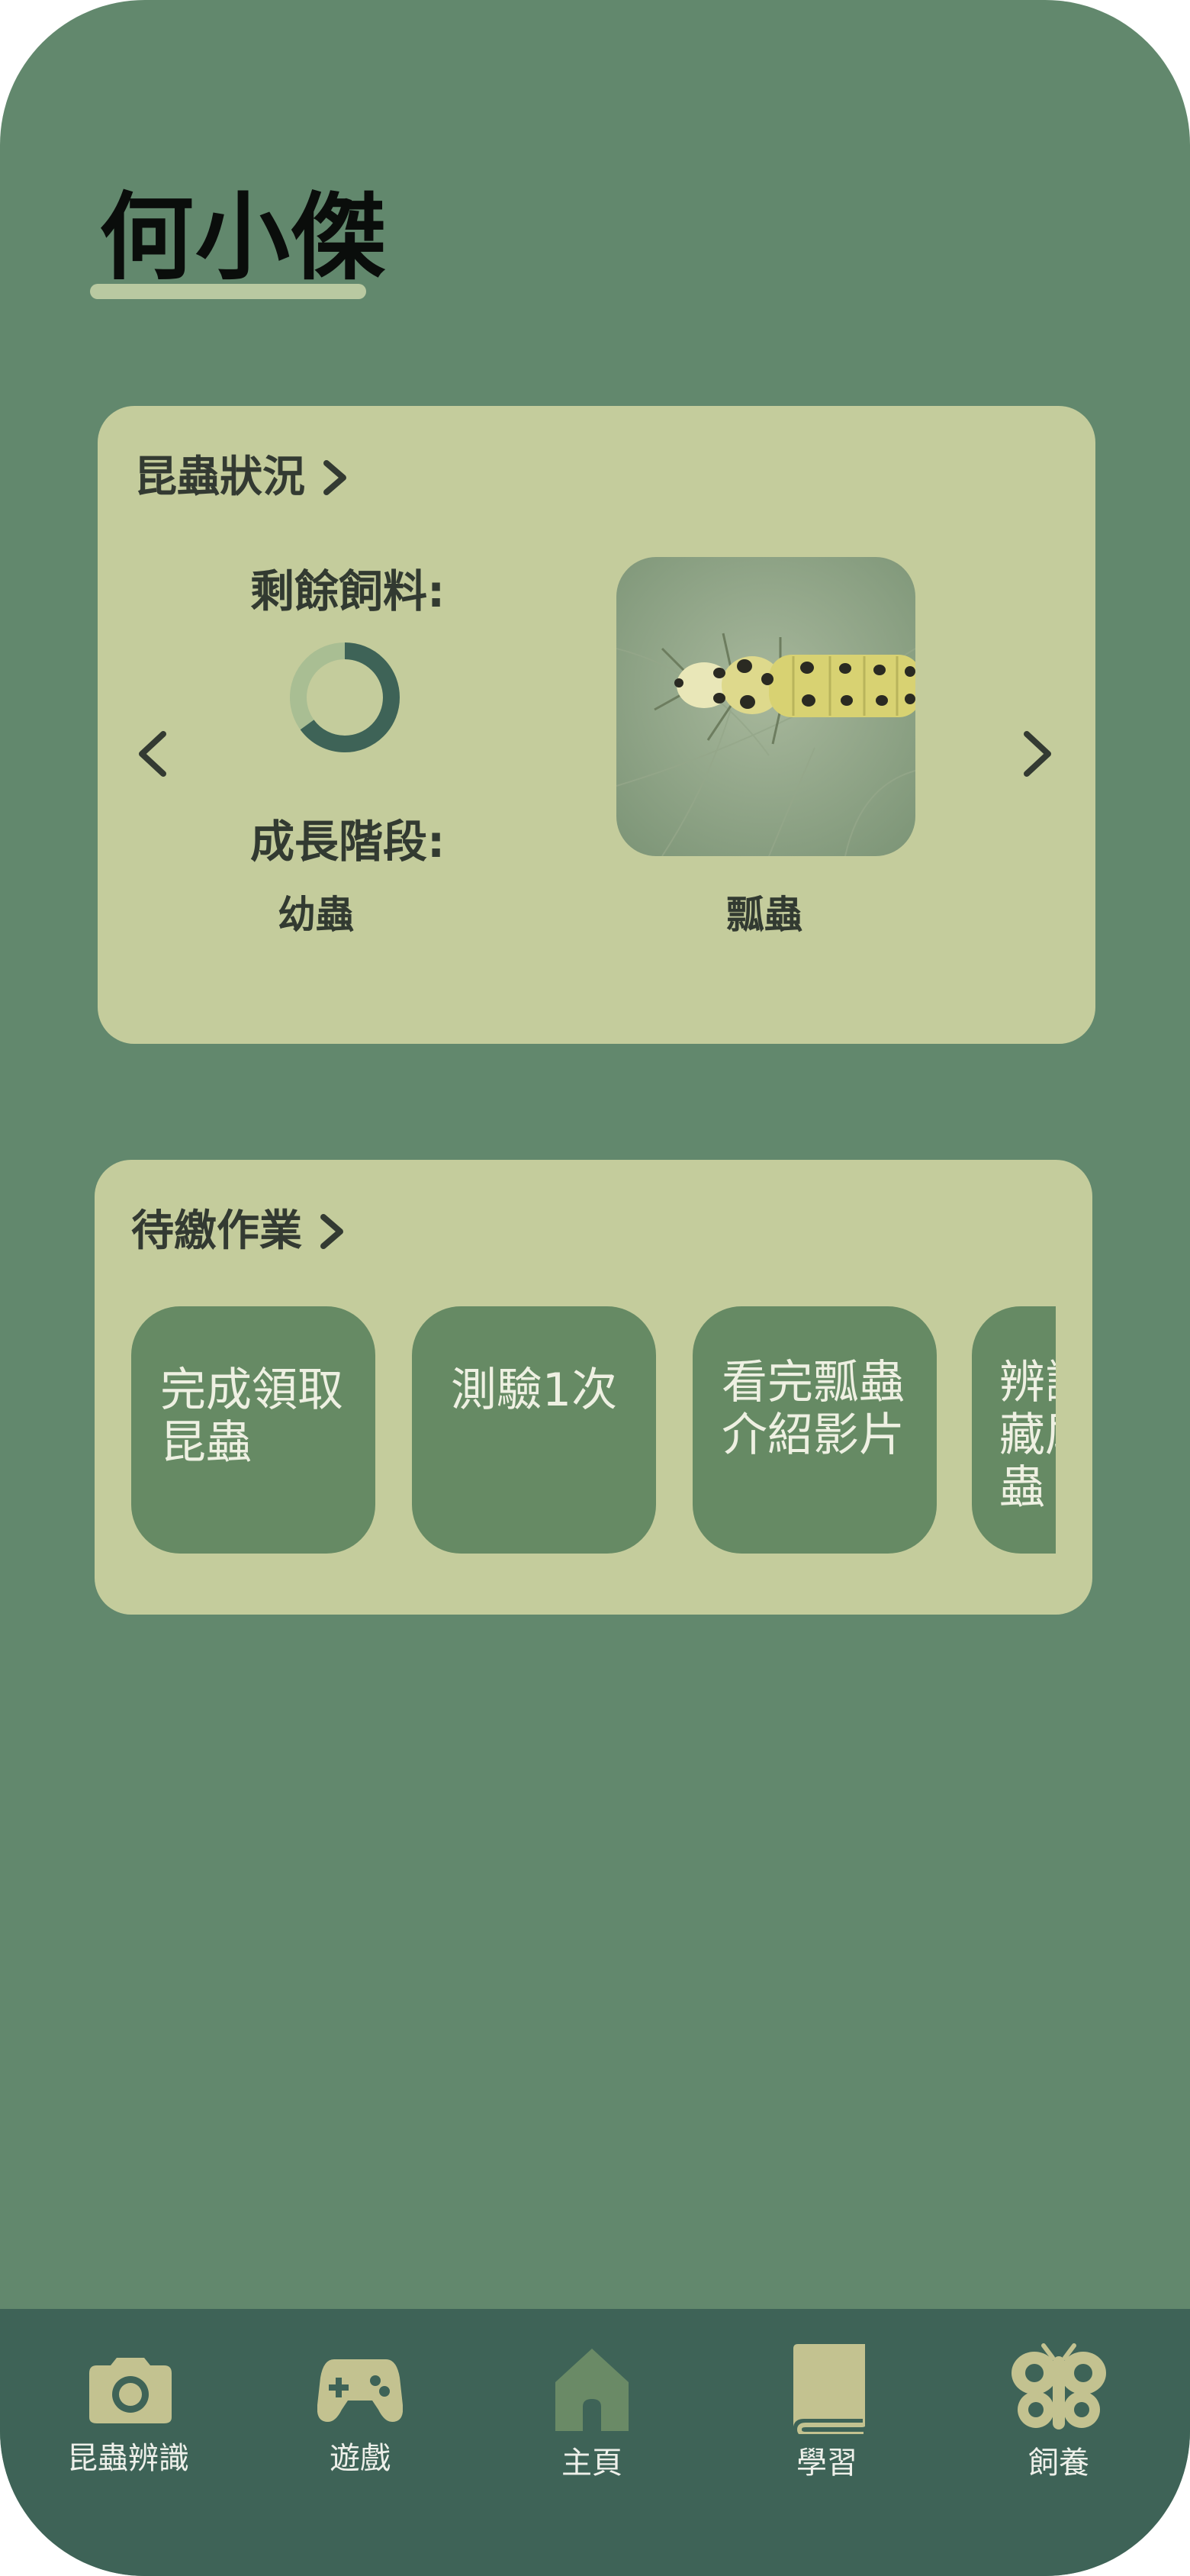  I want to click on task-card: 辨識 藏尾 蟲, so click(1014, 1430).